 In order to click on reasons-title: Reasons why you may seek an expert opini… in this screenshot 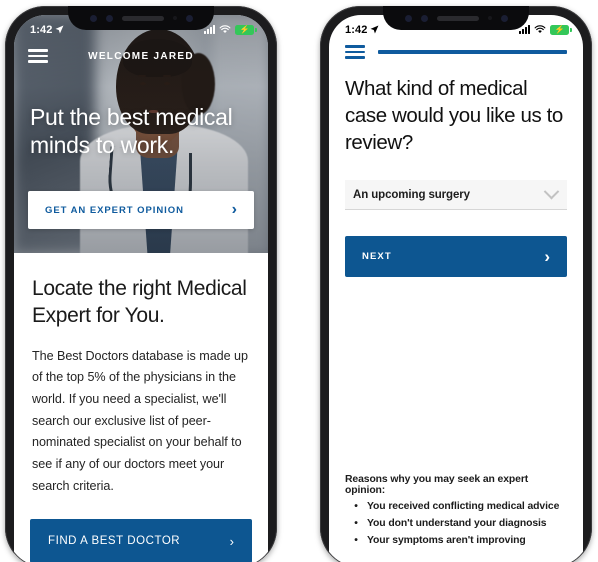, I will do `click(437, 485)`.